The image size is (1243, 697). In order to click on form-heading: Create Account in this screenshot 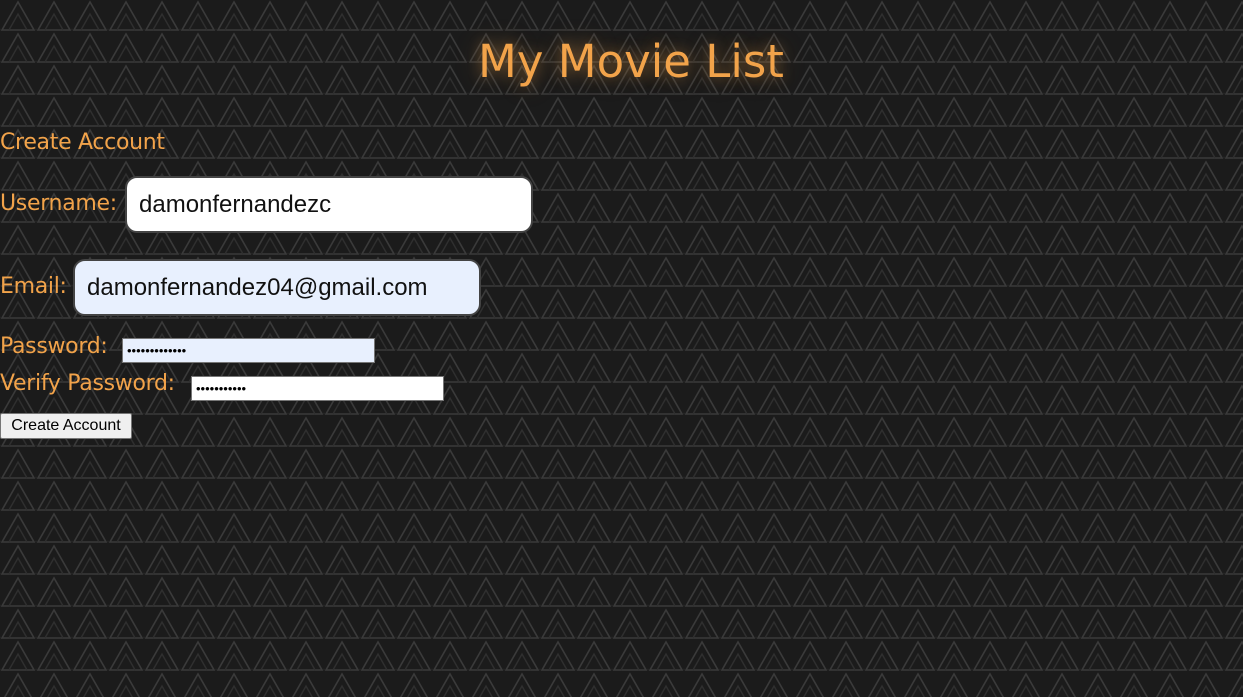, I will do `click(82, 142)`.